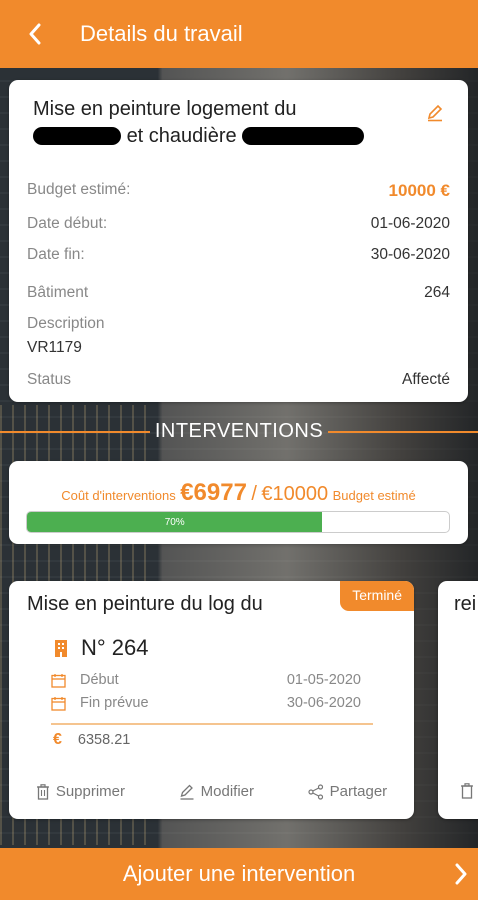 This screenshot has width=478, height=900. What do you see at coordinates (206, 703) in the screenshot?
I see `intervention-end-row: Fin prévue 30-06-2020` at bounding box center [206, 703].